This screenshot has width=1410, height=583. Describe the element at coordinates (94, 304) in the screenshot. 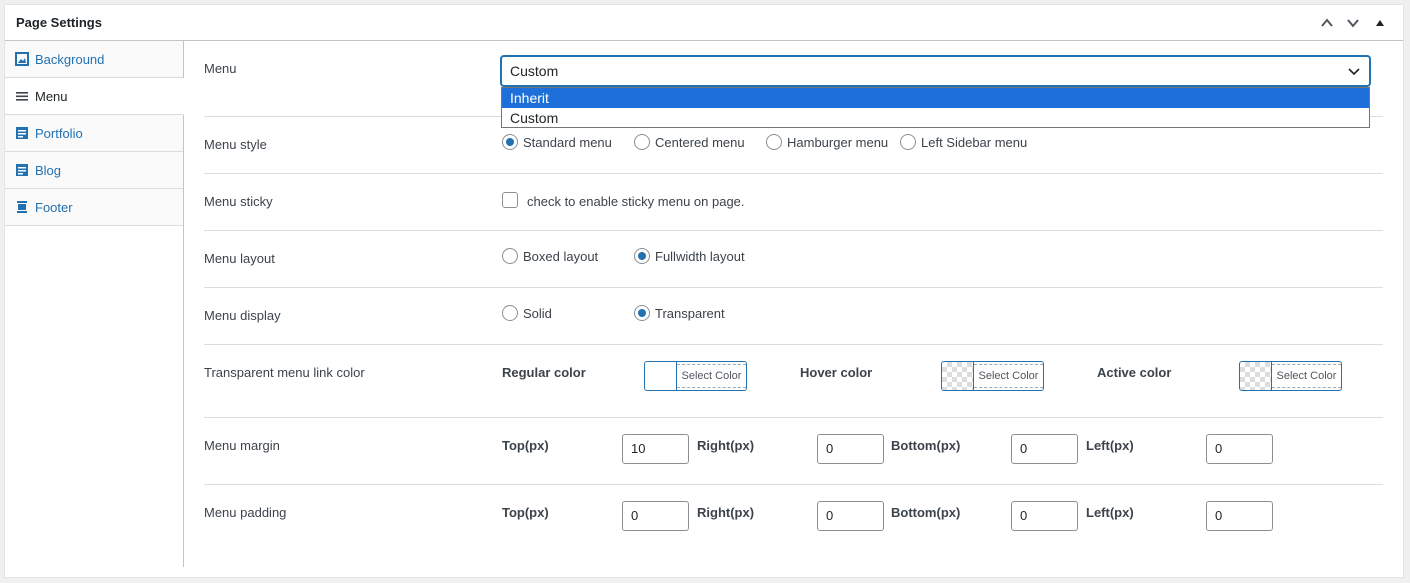

I see `settings-sidebar: Background Menu Portfolio Blog Footer` at that location.